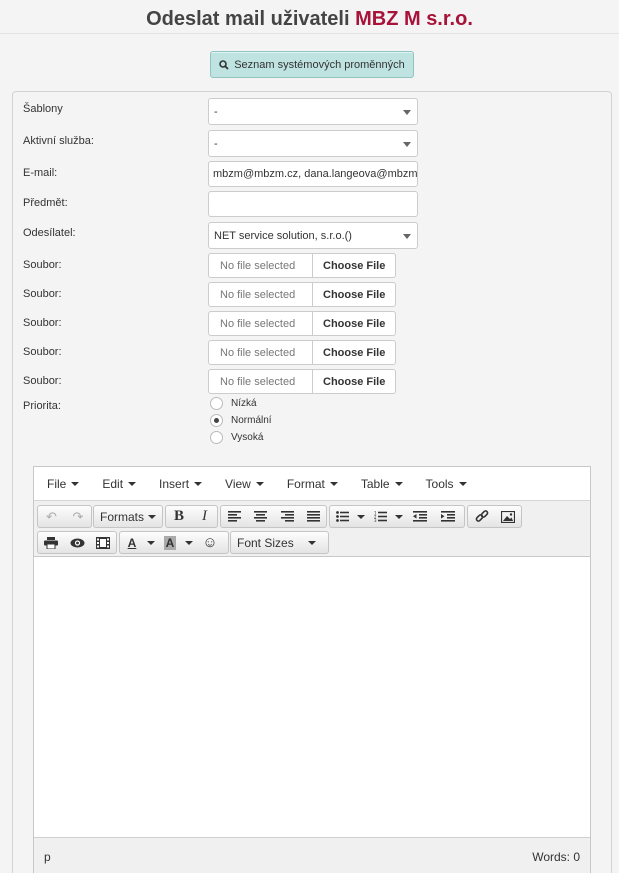 The width and height of the screenshot is (619, 873). What do you see at coordinates (204, 516) in the screenshot?
I see `italic-icon: I` at bounding box center [204, 516].